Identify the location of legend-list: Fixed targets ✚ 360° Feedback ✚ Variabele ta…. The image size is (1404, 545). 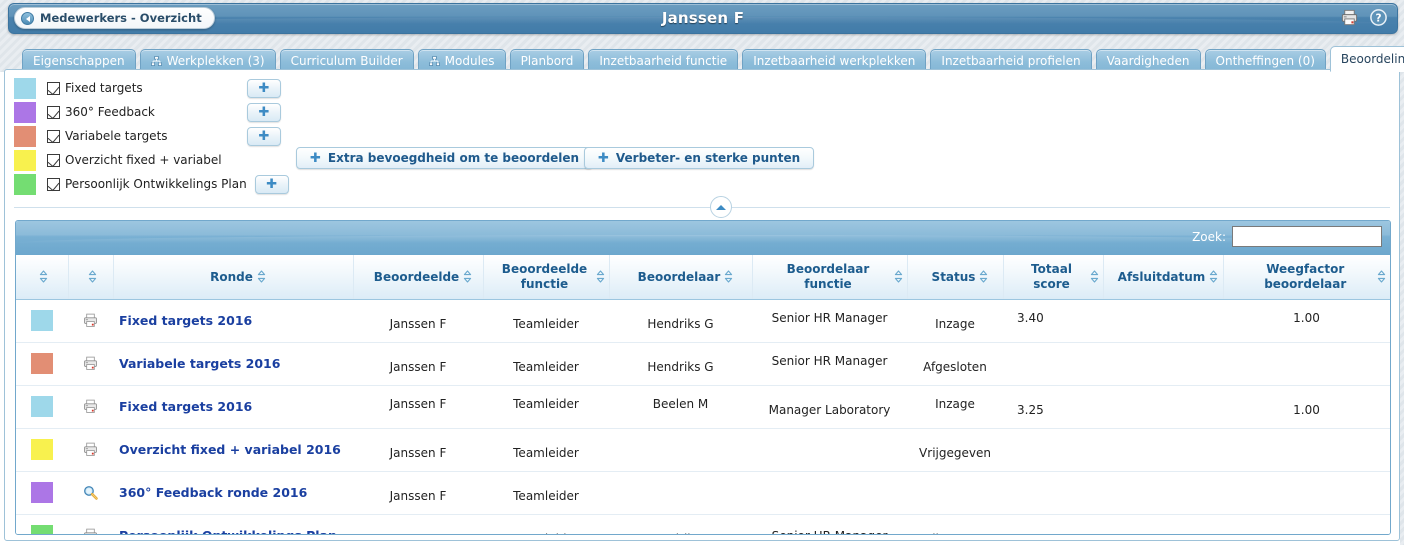
(154, 136).